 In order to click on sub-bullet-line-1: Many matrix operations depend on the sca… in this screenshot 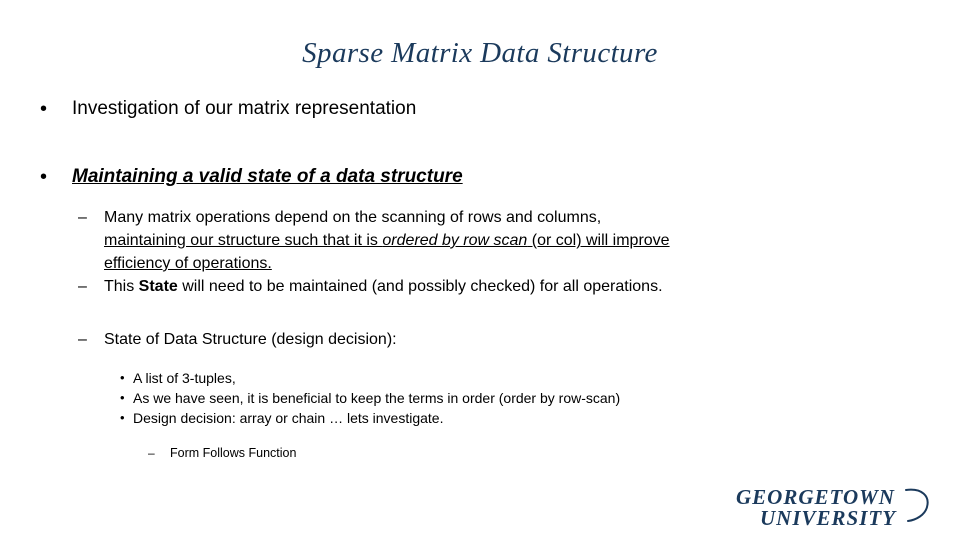, I will do `click(353, 217)`.